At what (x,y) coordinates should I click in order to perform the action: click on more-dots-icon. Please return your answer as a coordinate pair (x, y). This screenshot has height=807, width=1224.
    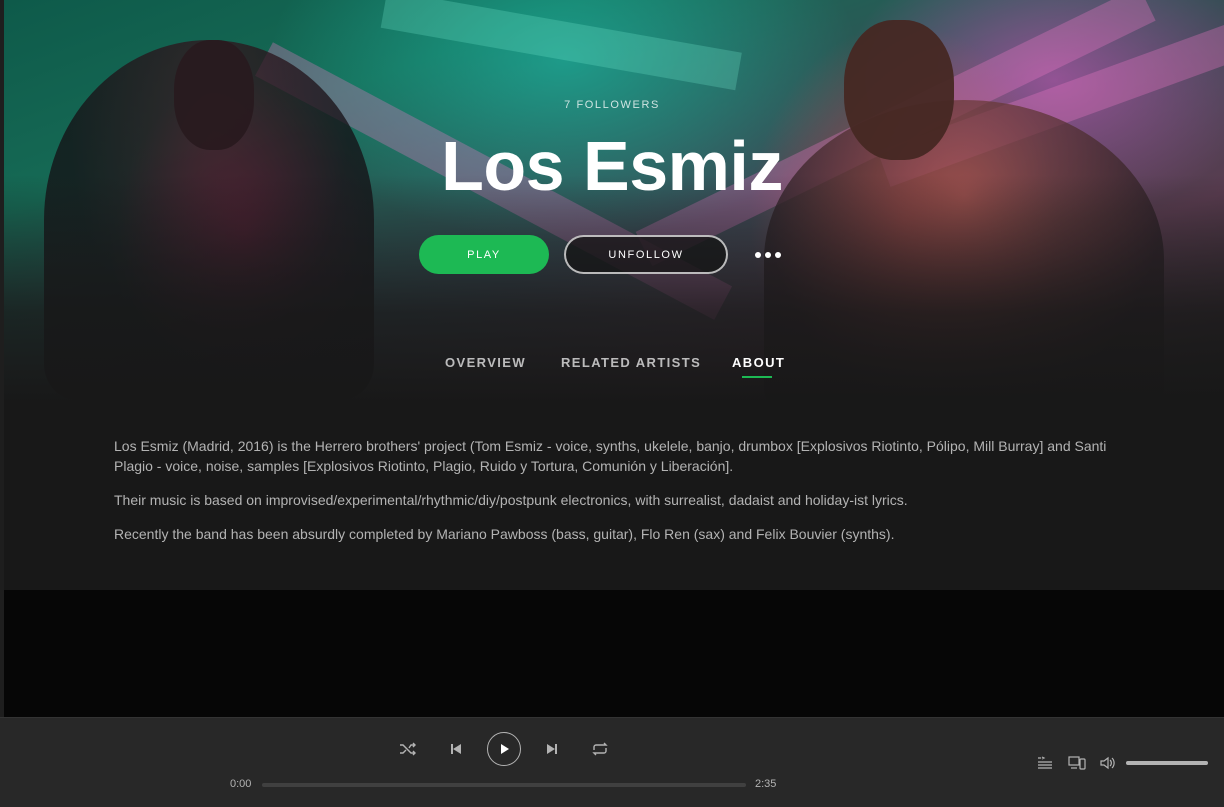
    Looking at the image, I should click on (768, 255).